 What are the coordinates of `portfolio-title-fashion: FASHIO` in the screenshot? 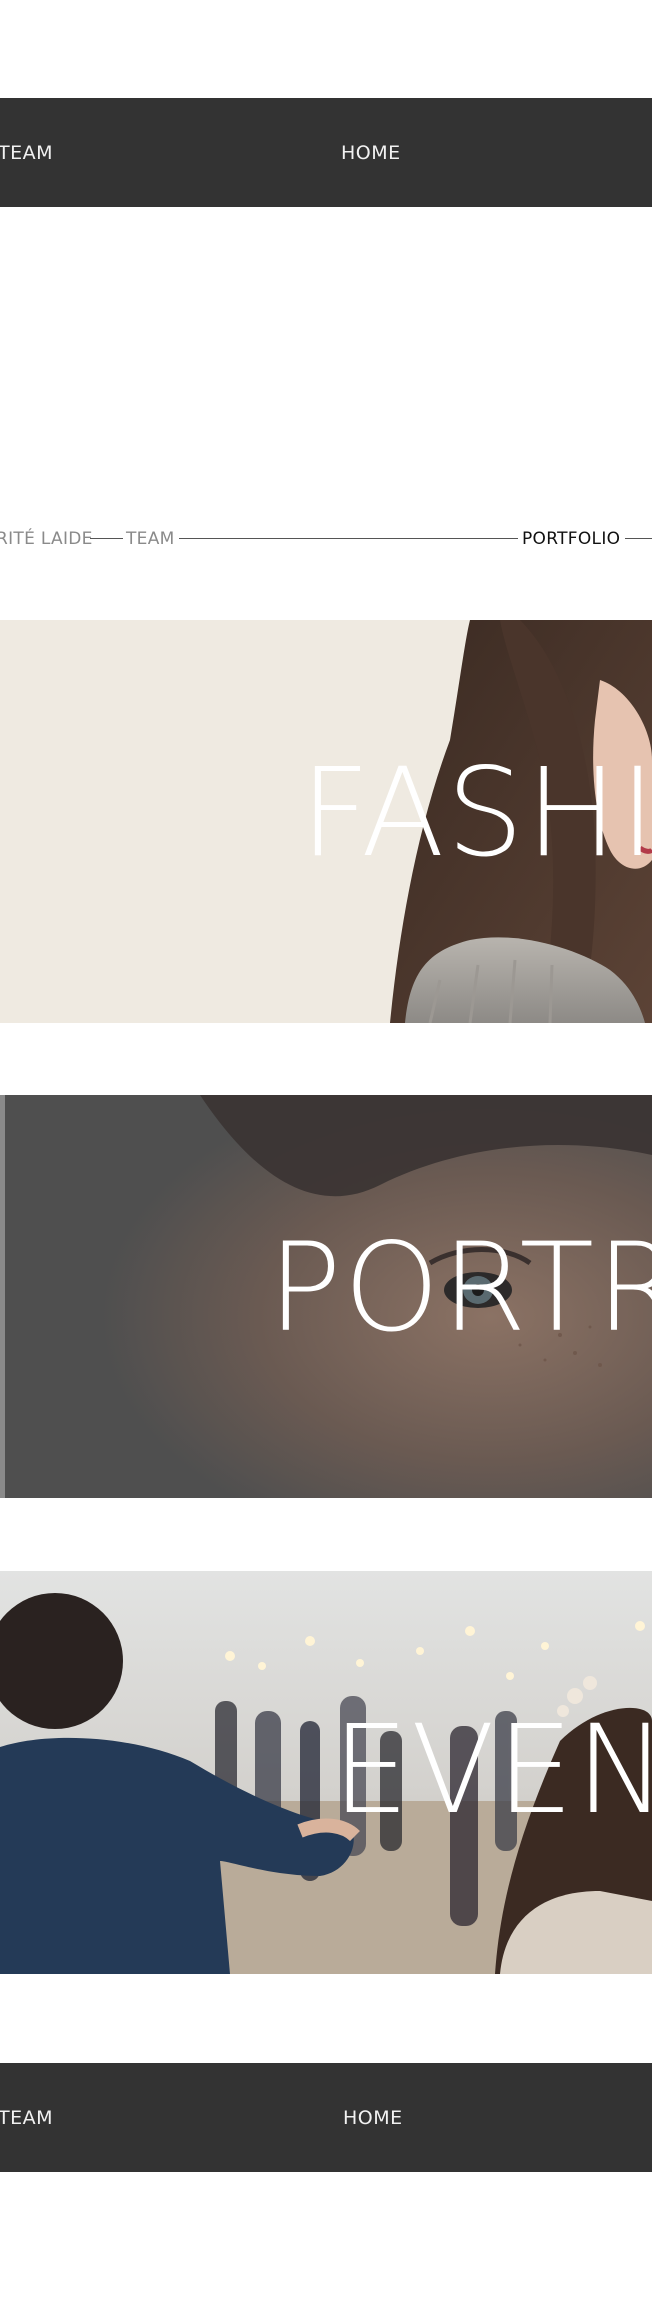 It's located at (476, 813).